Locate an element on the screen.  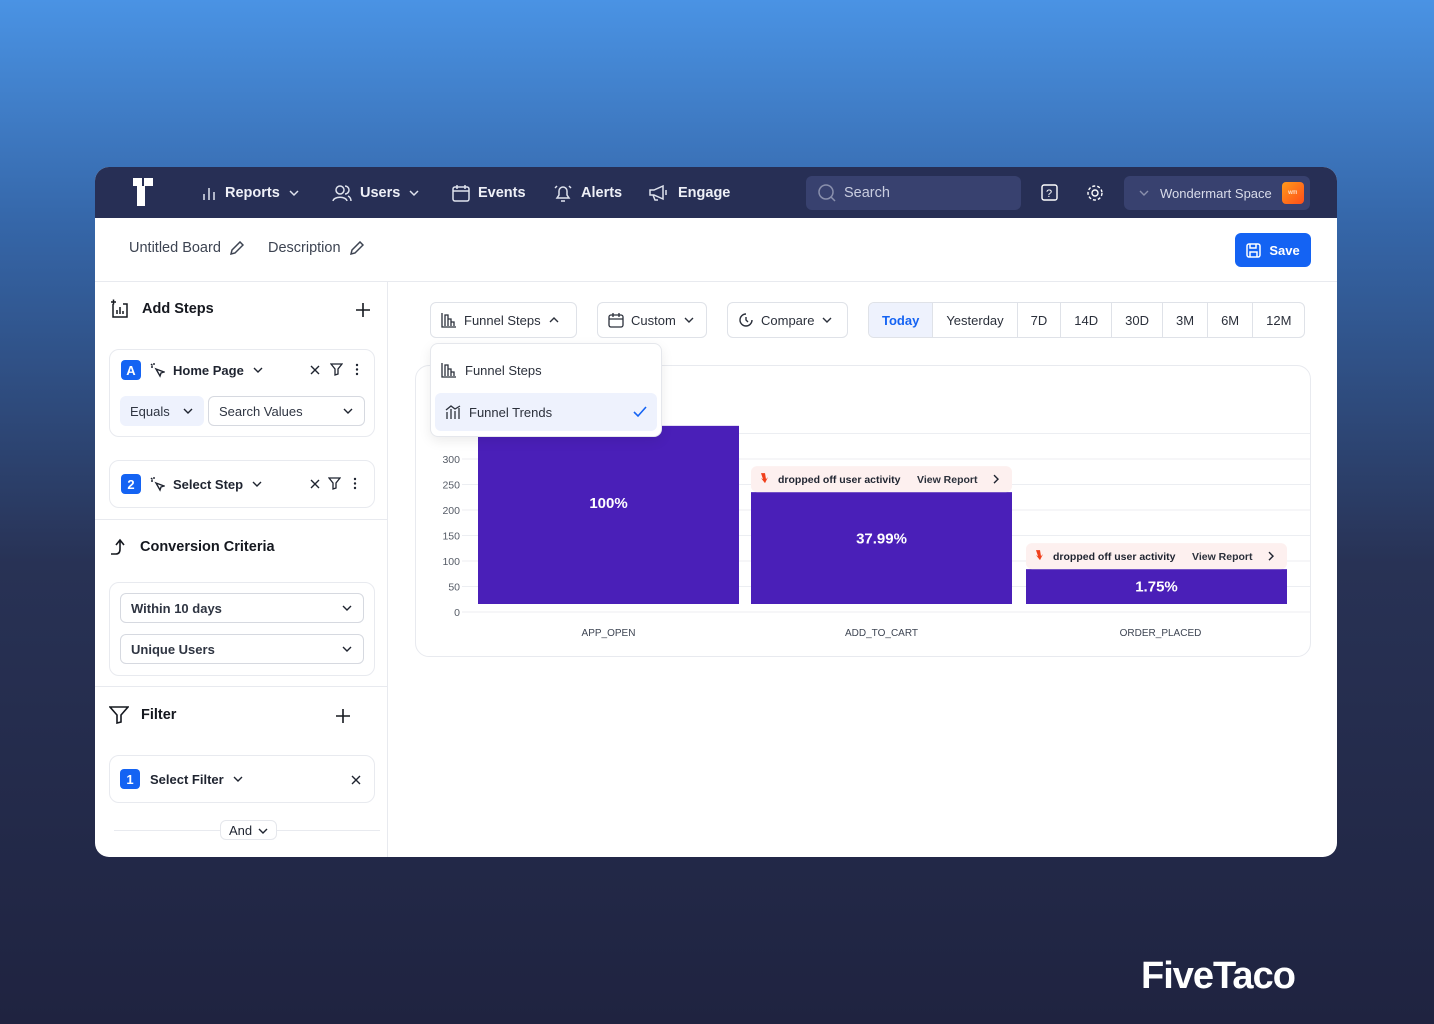
chart-type-dropdown: Funnel Steps Funnel Trends is located at coordinates (546, 390).